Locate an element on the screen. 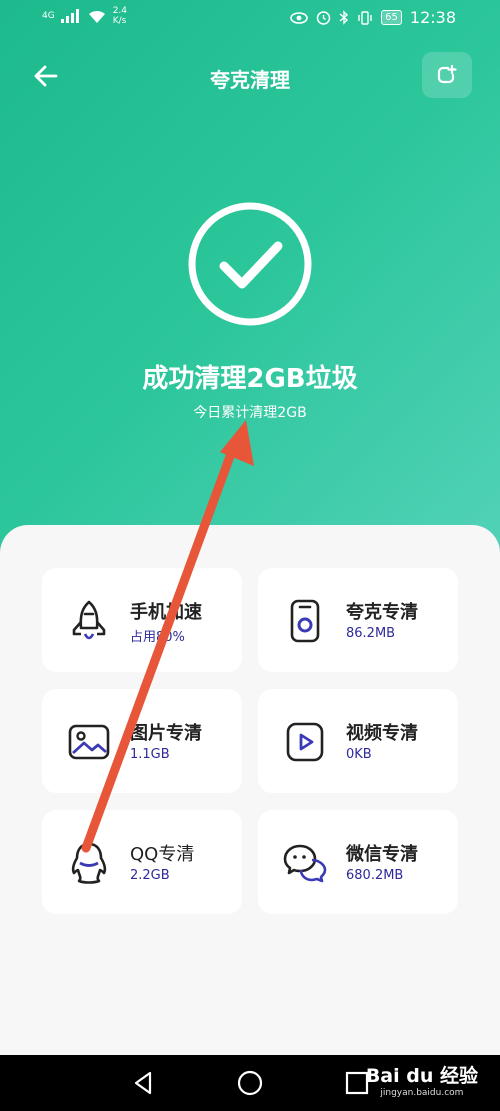  add-to-home-icon is located at coordinates (447, 74).